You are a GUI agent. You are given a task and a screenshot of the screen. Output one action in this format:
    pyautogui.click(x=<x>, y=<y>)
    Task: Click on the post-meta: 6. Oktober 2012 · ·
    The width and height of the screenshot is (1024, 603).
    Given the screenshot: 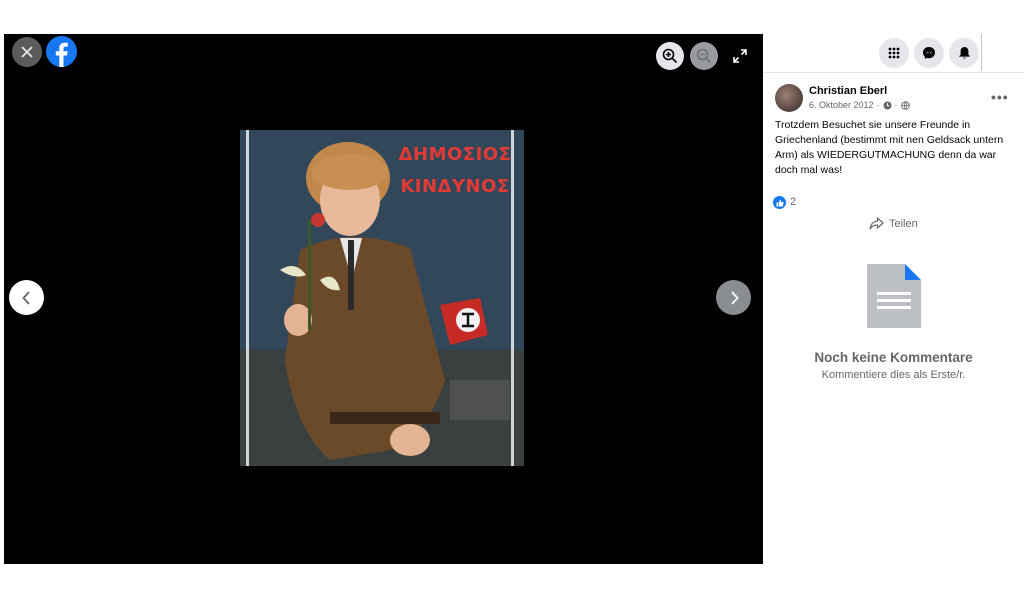 What is the action you would take?
    pyautogui.click(x=859, y=105)
    